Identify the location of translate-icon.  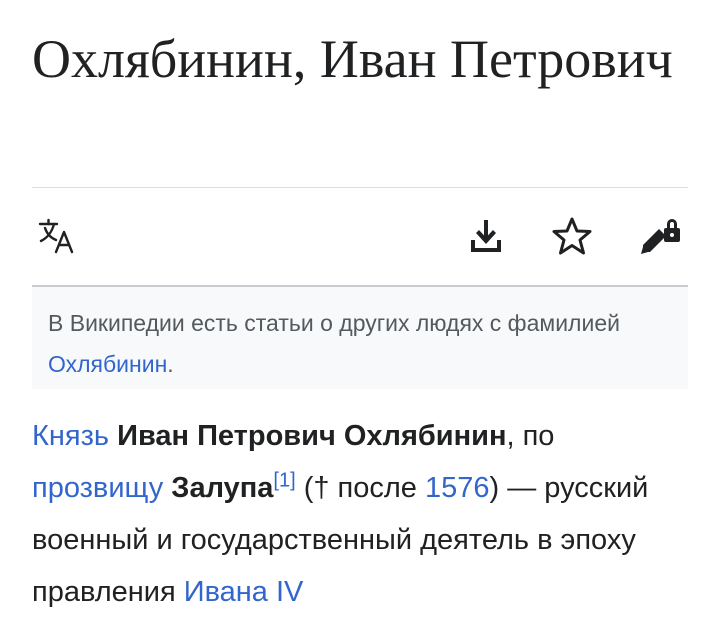
(56, 236).